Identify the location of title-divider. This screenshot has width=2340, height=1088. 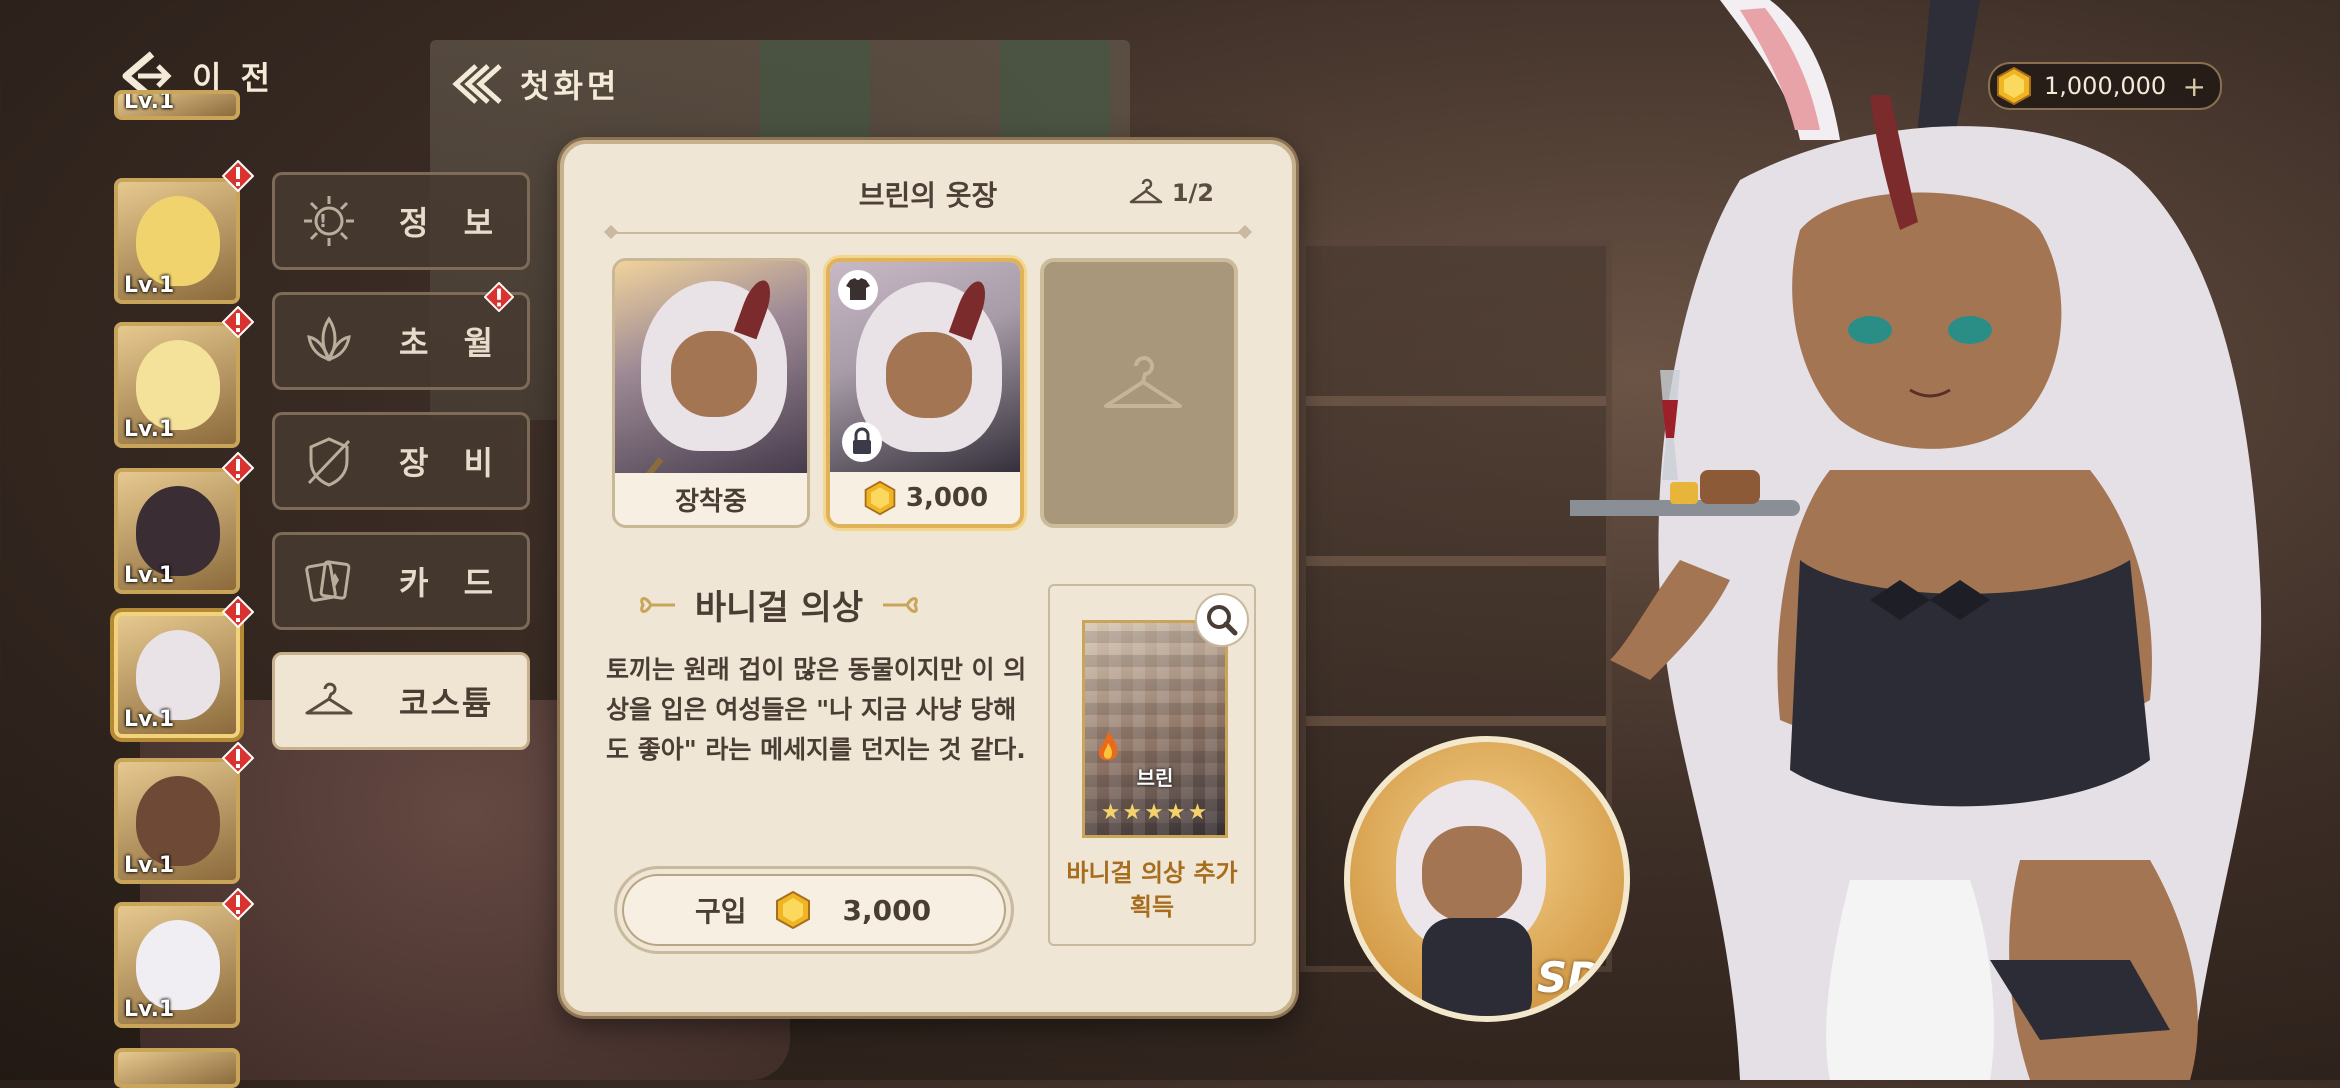
(928, 233).